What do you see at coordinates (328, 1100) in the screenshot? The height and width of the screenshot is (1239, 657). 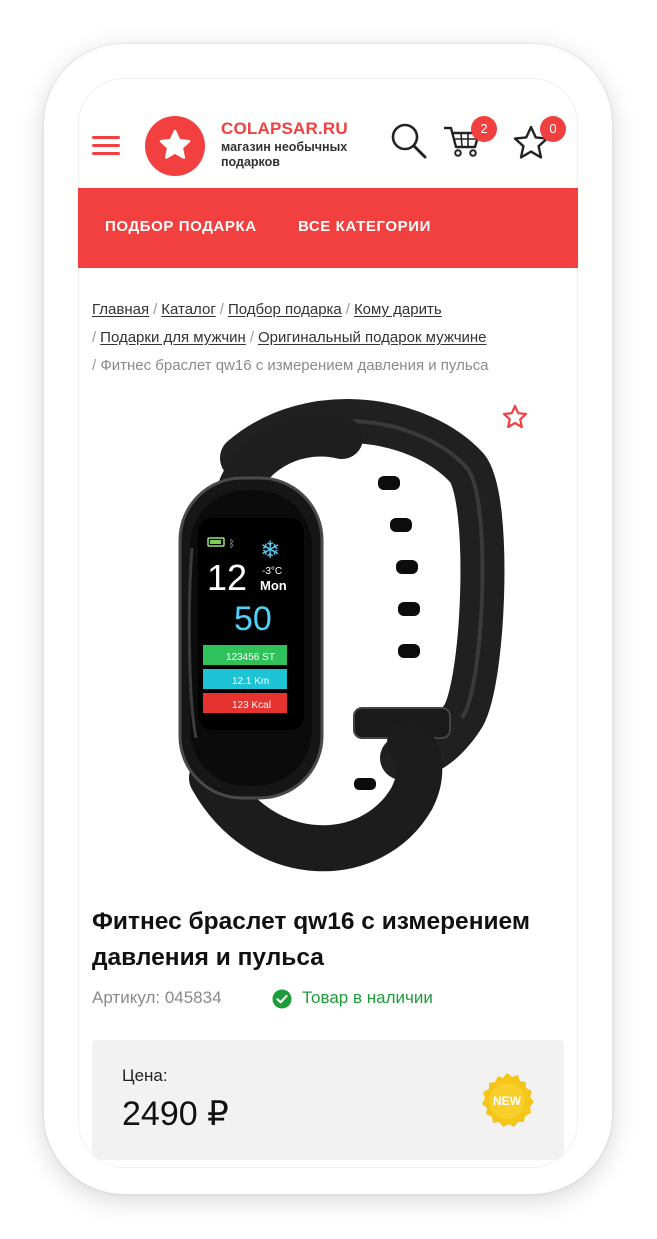 I see `price-card: Цена: 2490 ₽ NEW` at bounding box center [328, 1100].